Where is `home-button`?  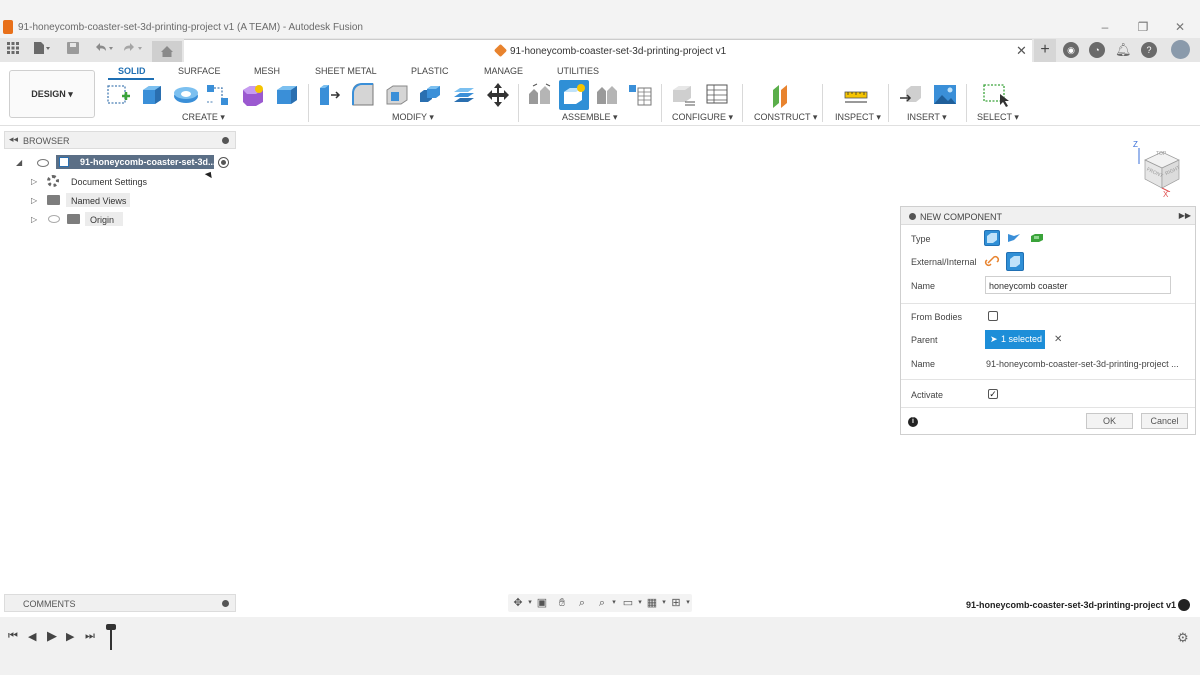 home-button is located at coordinates (167, 51).